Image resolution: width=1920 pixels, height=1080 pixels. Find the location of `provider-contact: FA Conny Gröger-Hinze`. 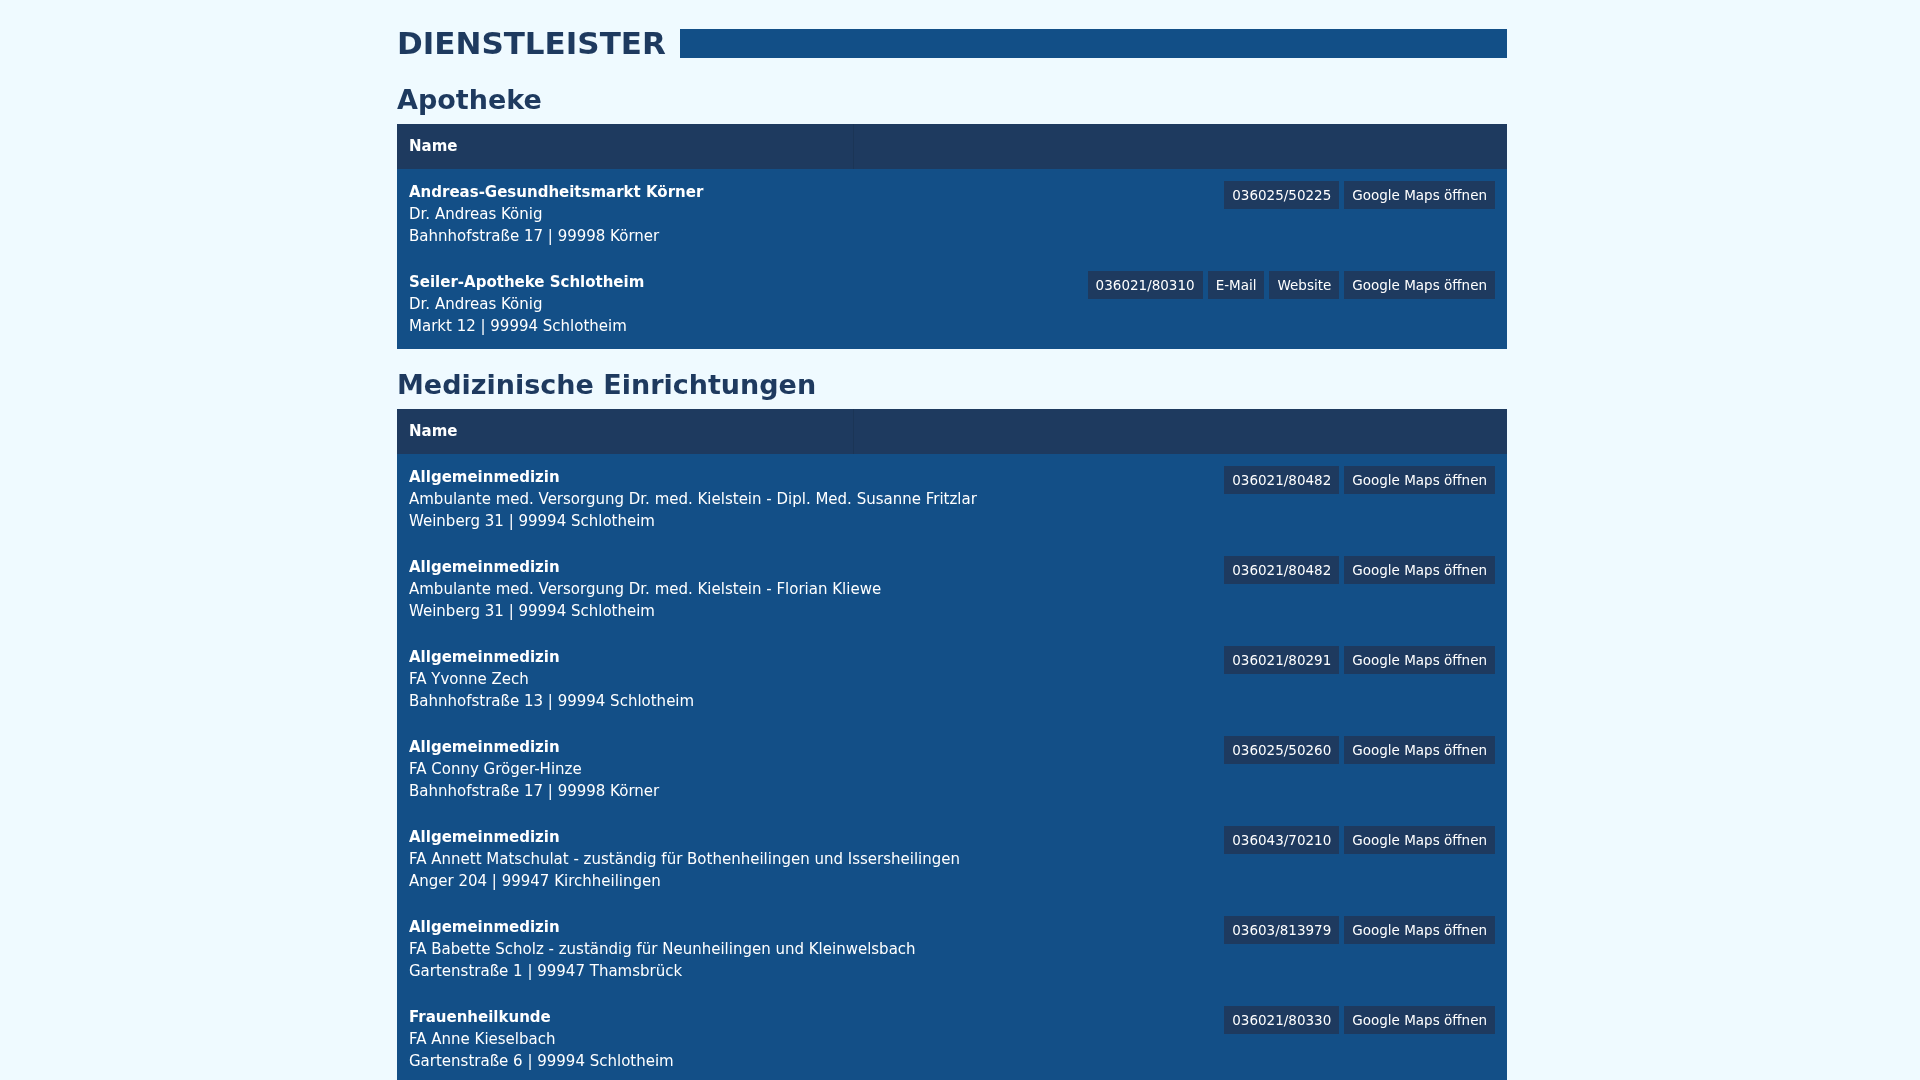

provider-contact: FA Conny Gröger-Hinze is located at coordinates (496, 769).